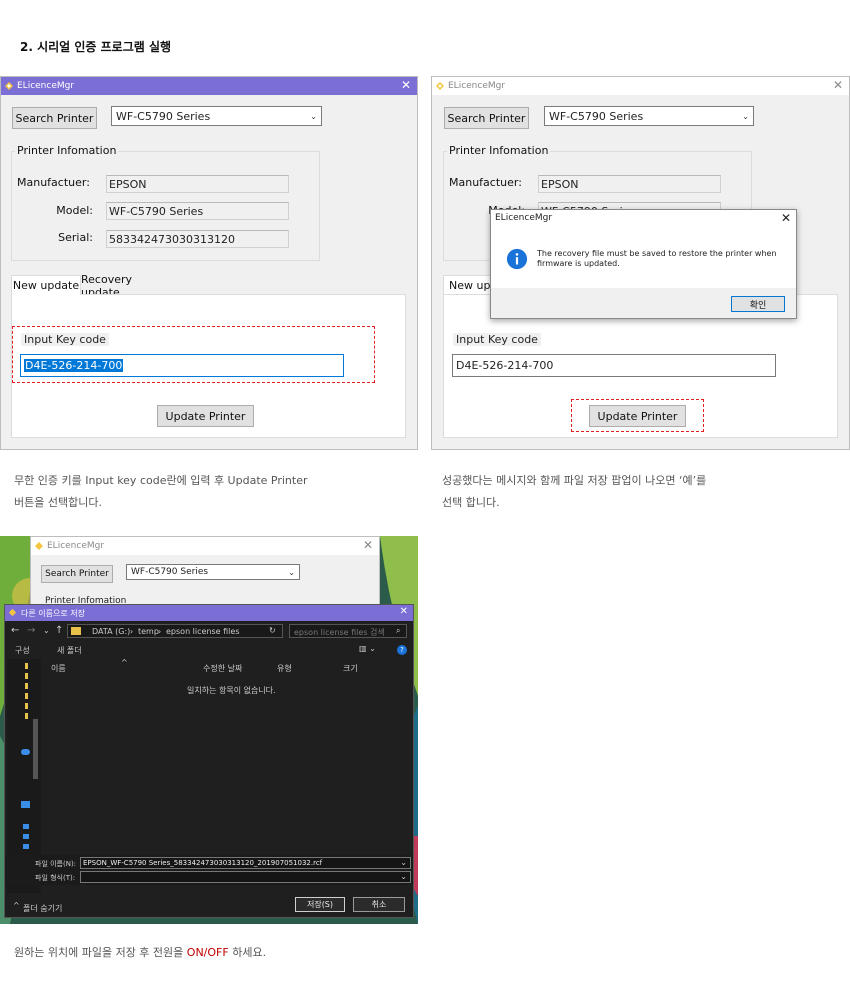 Image resolution: width=850 pixels, height=1000 pixels. I want to click on save-dialog-titlebar: 다른 이름으로 저장 ✕, so click(209, 613).